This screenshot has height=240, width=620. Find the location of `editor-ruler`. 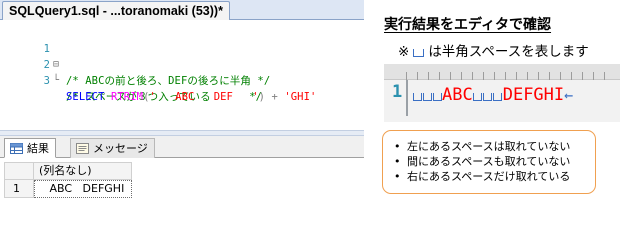

editor-ruler is located at coordinates (502, 72).